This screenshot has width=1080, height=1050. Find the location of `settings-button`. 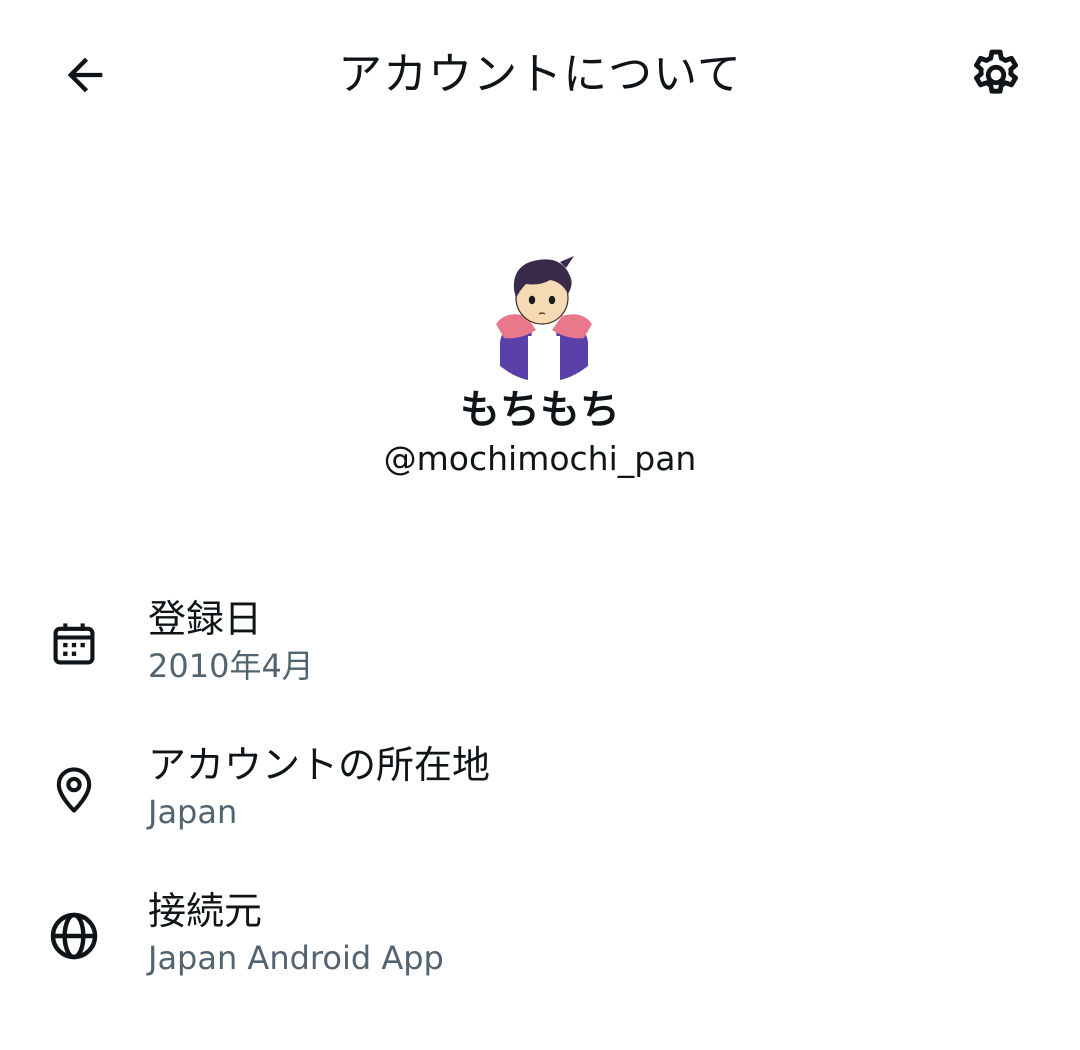

settings-button is located at coordinates (996, 75).